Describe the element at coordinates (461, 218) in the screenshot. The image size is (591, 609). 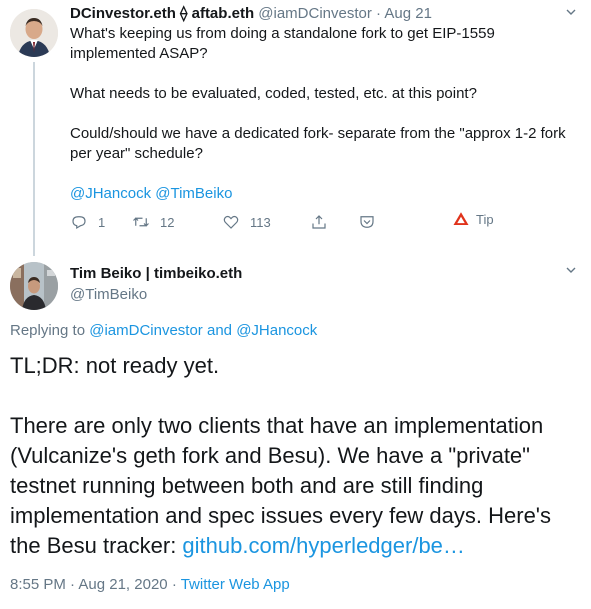
I see `brave-triangle-icon` at that location.